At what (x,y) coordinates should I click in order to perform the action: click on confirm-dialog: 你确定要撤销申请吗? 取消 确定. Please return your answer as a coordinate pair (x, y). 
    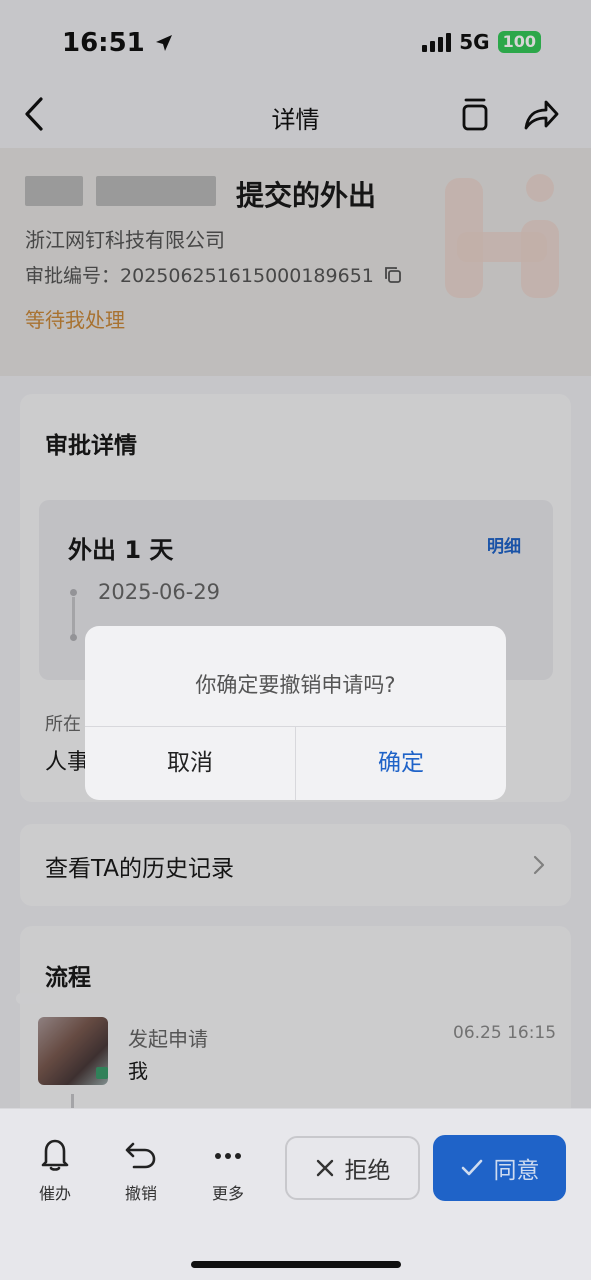
    Looking at the image, I should click on (295, 713).